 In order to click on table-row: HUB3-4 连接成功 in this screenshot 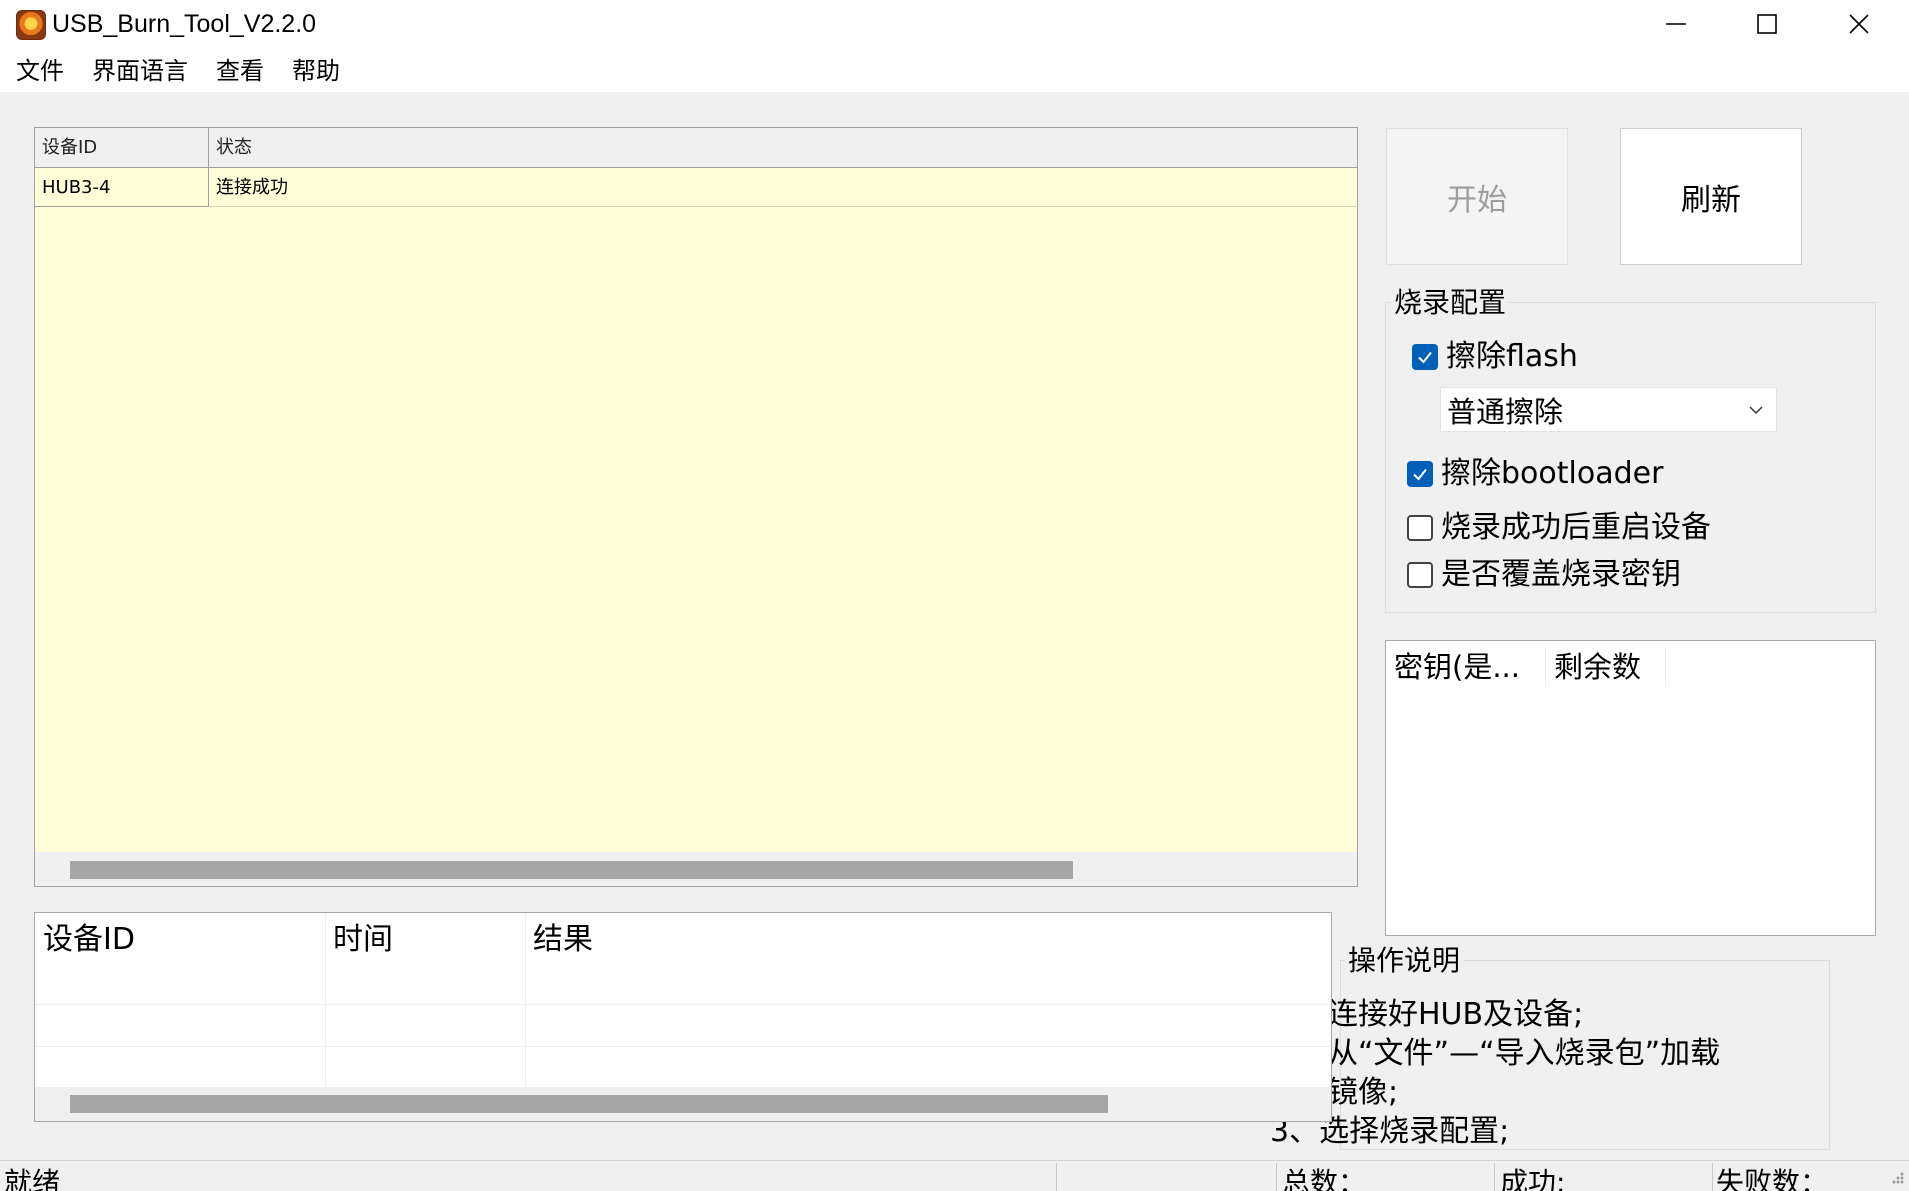, I will do `click(697, 187)`.